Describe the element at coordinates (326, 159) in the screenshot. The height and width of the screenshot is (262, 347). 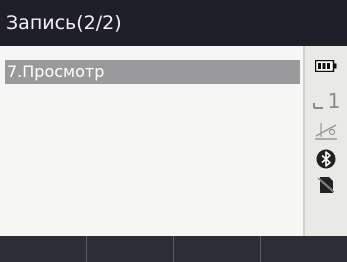
I see `bluetooth-icon` at that location.